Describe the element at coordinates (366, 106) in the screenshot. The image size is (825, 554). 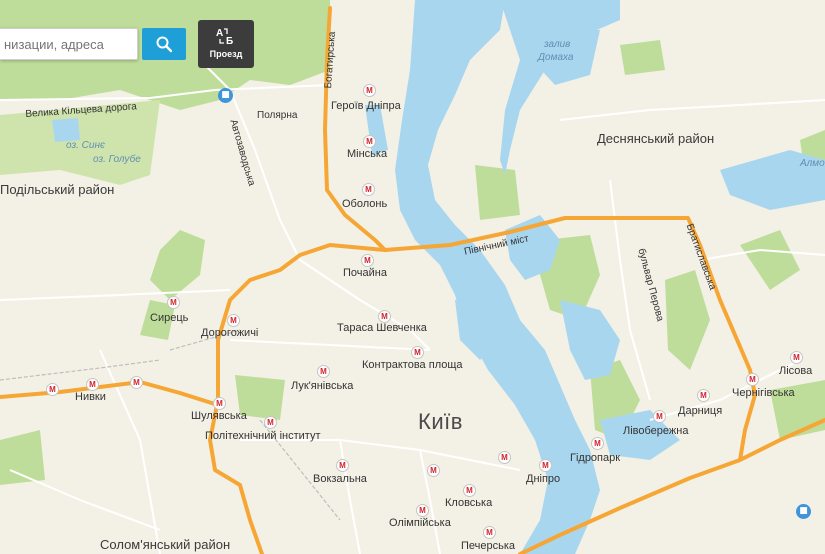
I see `metro-station-heroiv-dnipra: Героїв Дніпра` at that location.